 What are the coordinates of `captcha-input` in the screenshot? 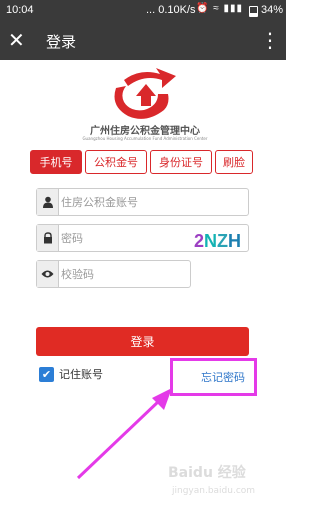 It's located at (124, 274).